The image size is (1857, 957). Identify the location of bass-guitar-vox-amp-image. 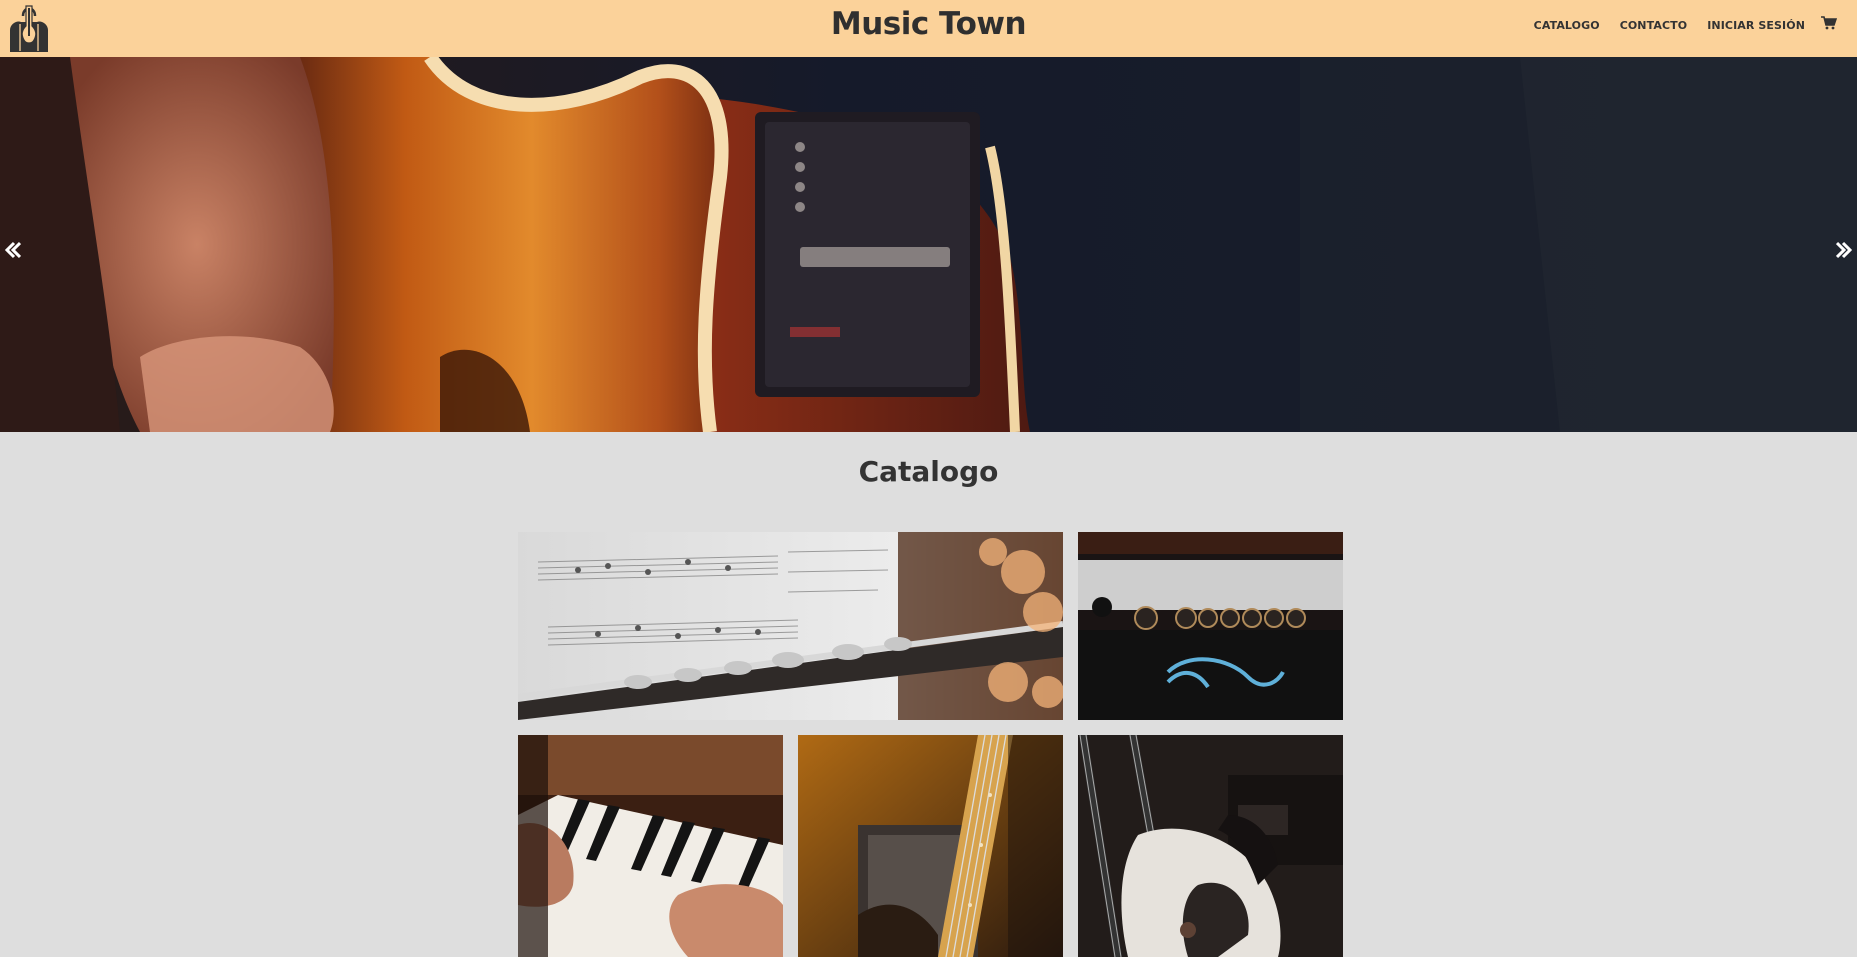
(1210, 846).